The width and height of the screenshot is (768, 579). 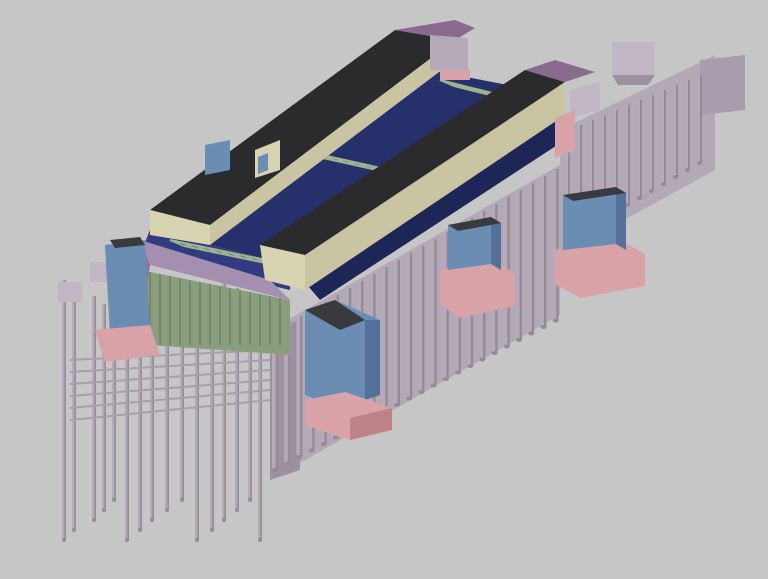 What do you see at coordinates (348, 370) in the screenshot?
I see `entrance-block-front` at bounding box center [348, 370].